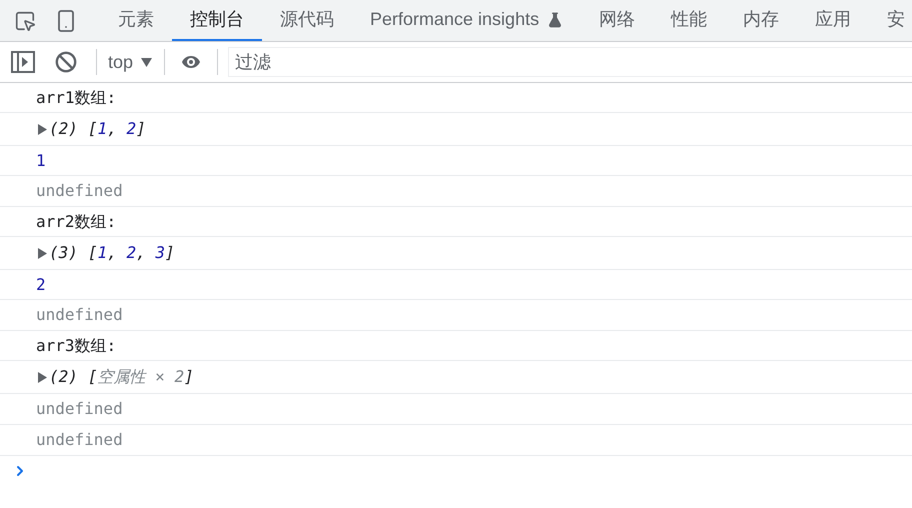 The image size is (912, 508). What do you see at coordinates (66, 62) in the screenshot?
I see `clear-console-icon` at bounding box center [66, 62].